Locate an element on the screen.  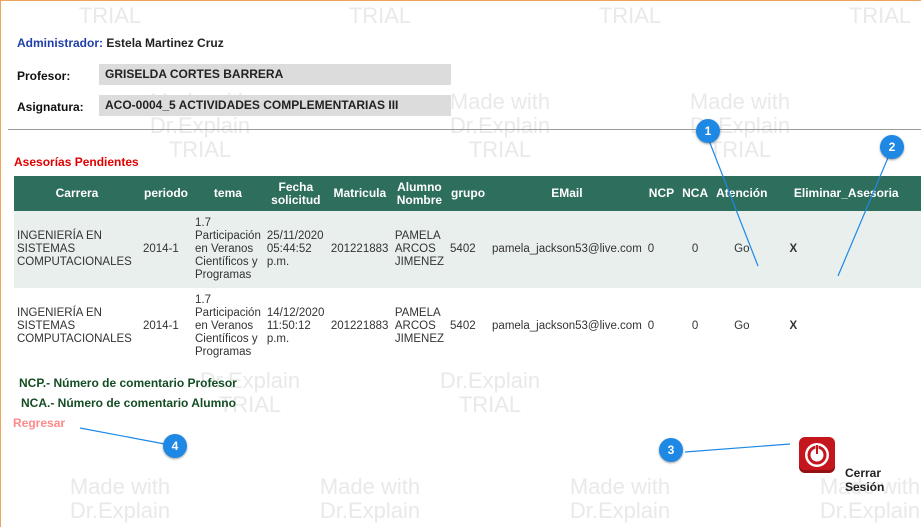
callout-marker-2: 2 is located at coordinates (892, 147).